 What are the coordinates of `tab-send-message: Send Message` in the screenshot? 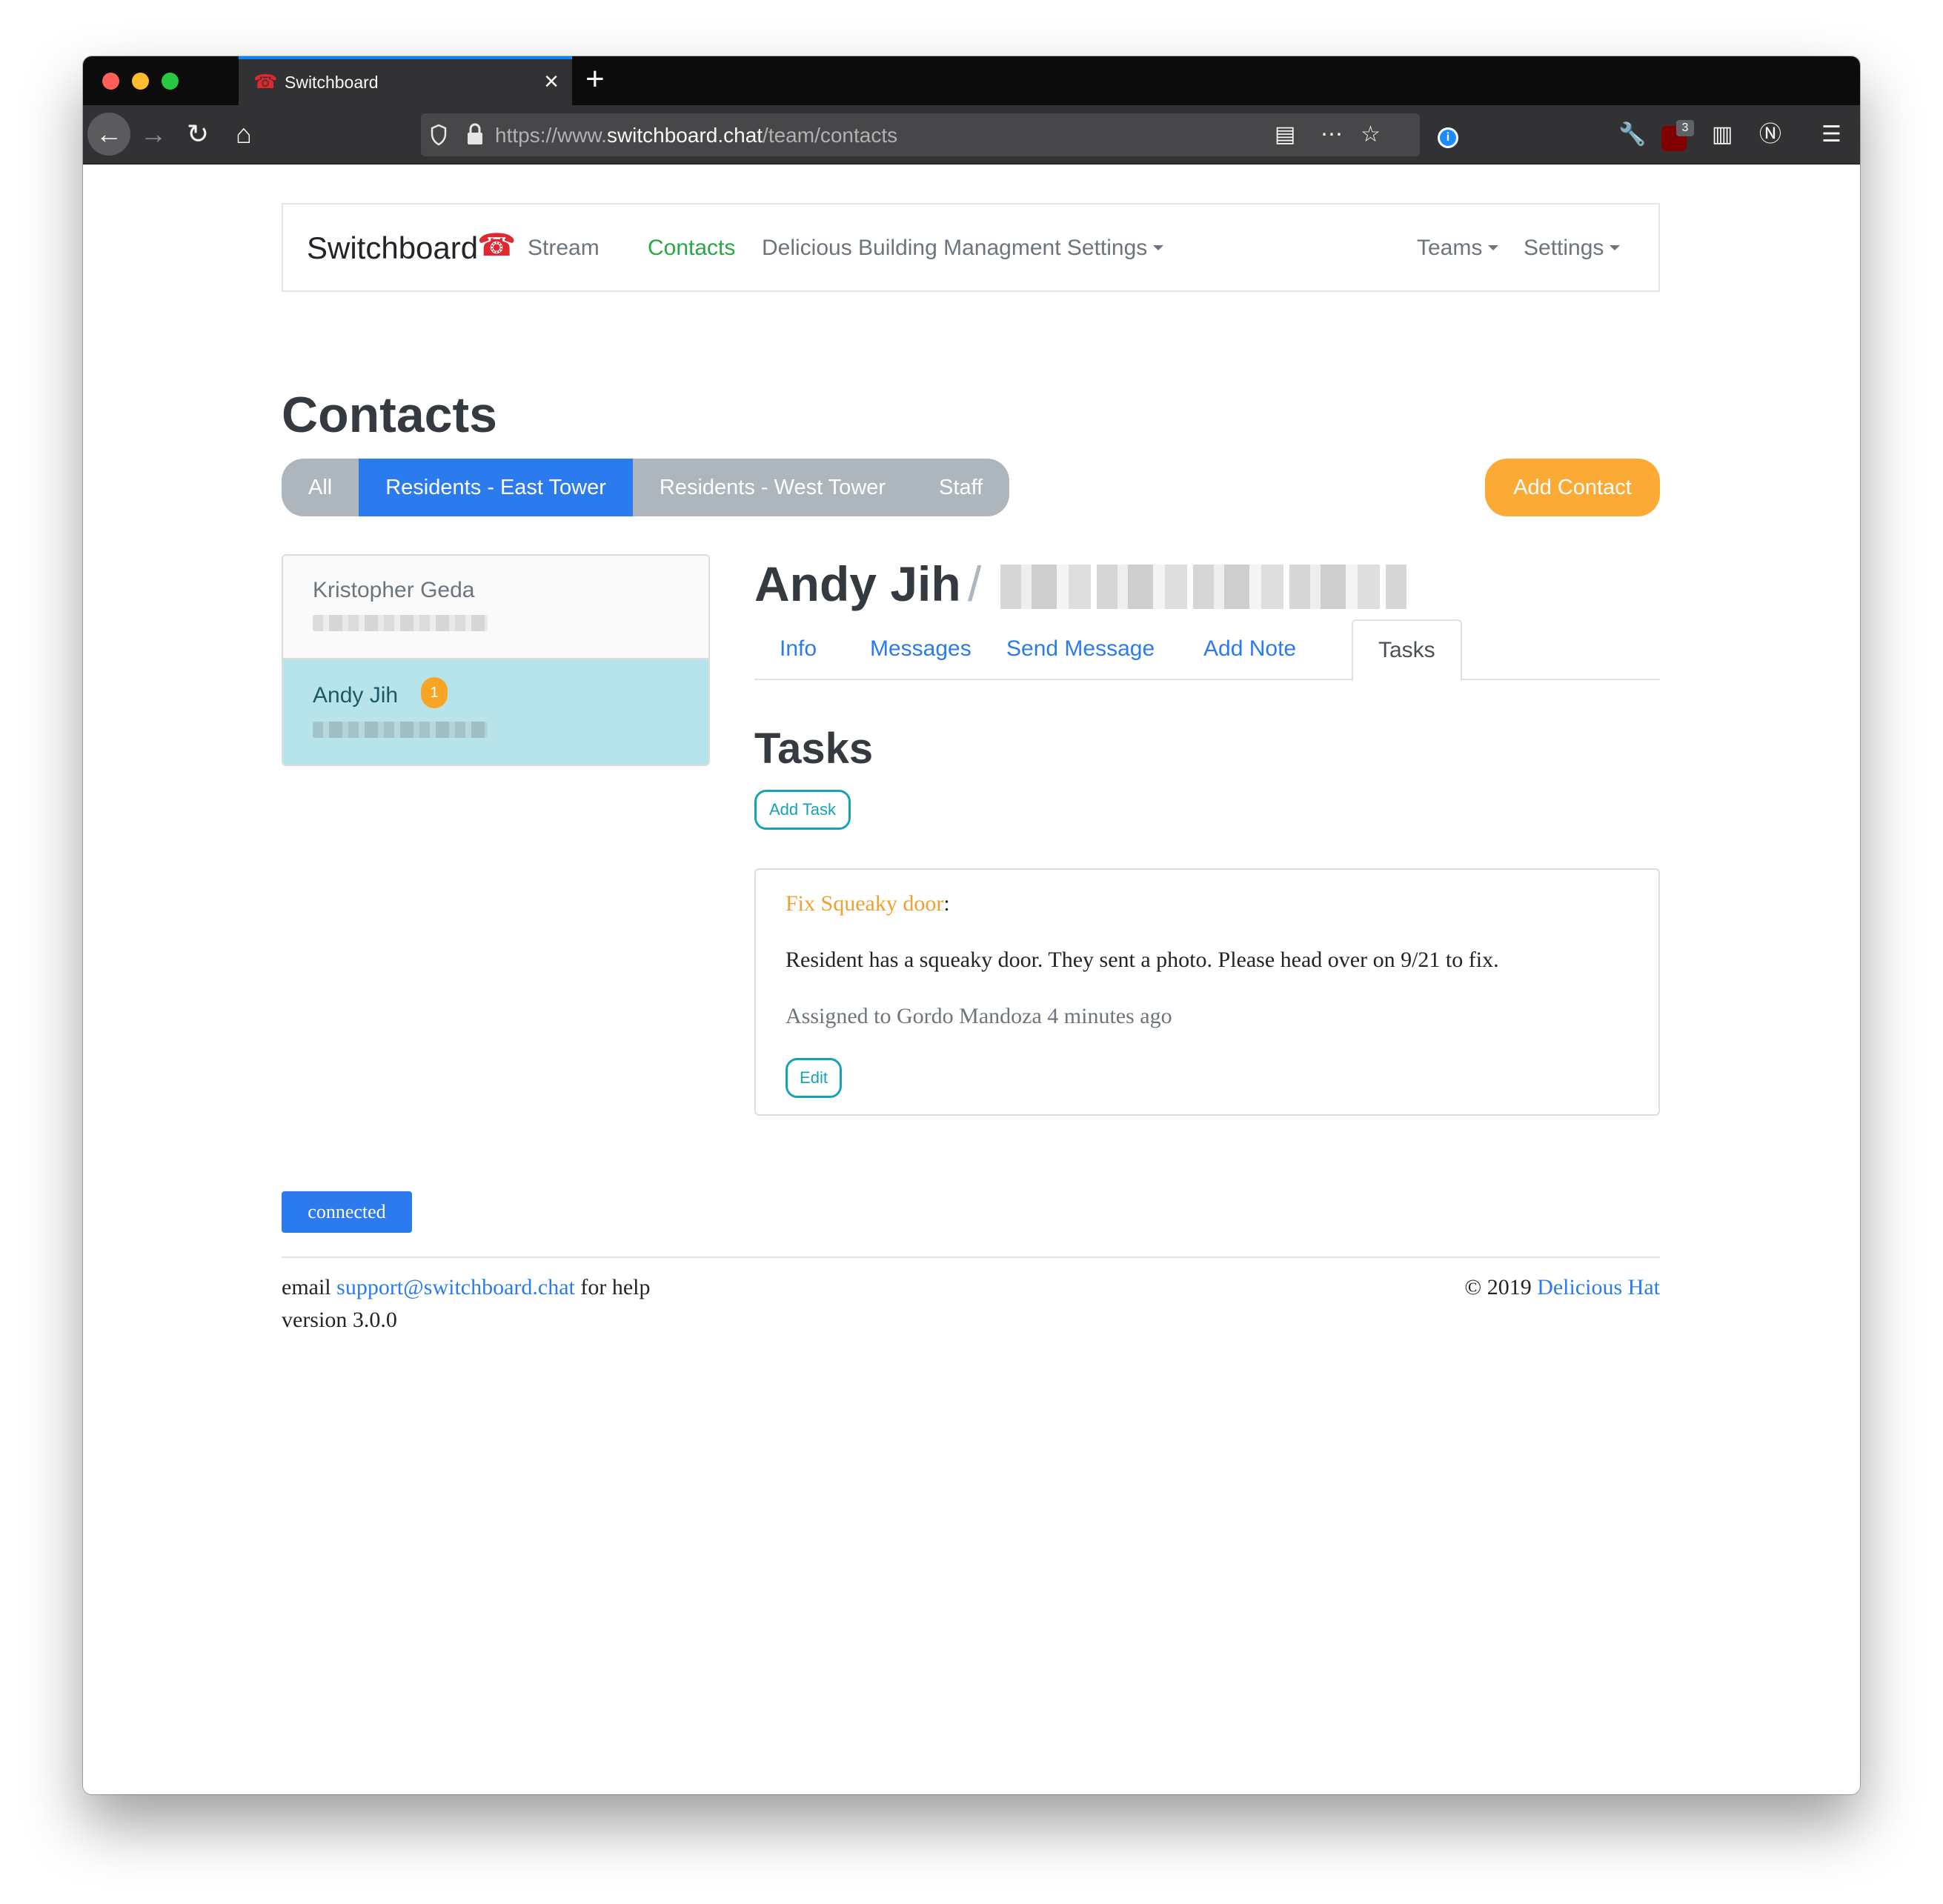 It's located at (1080, 649).